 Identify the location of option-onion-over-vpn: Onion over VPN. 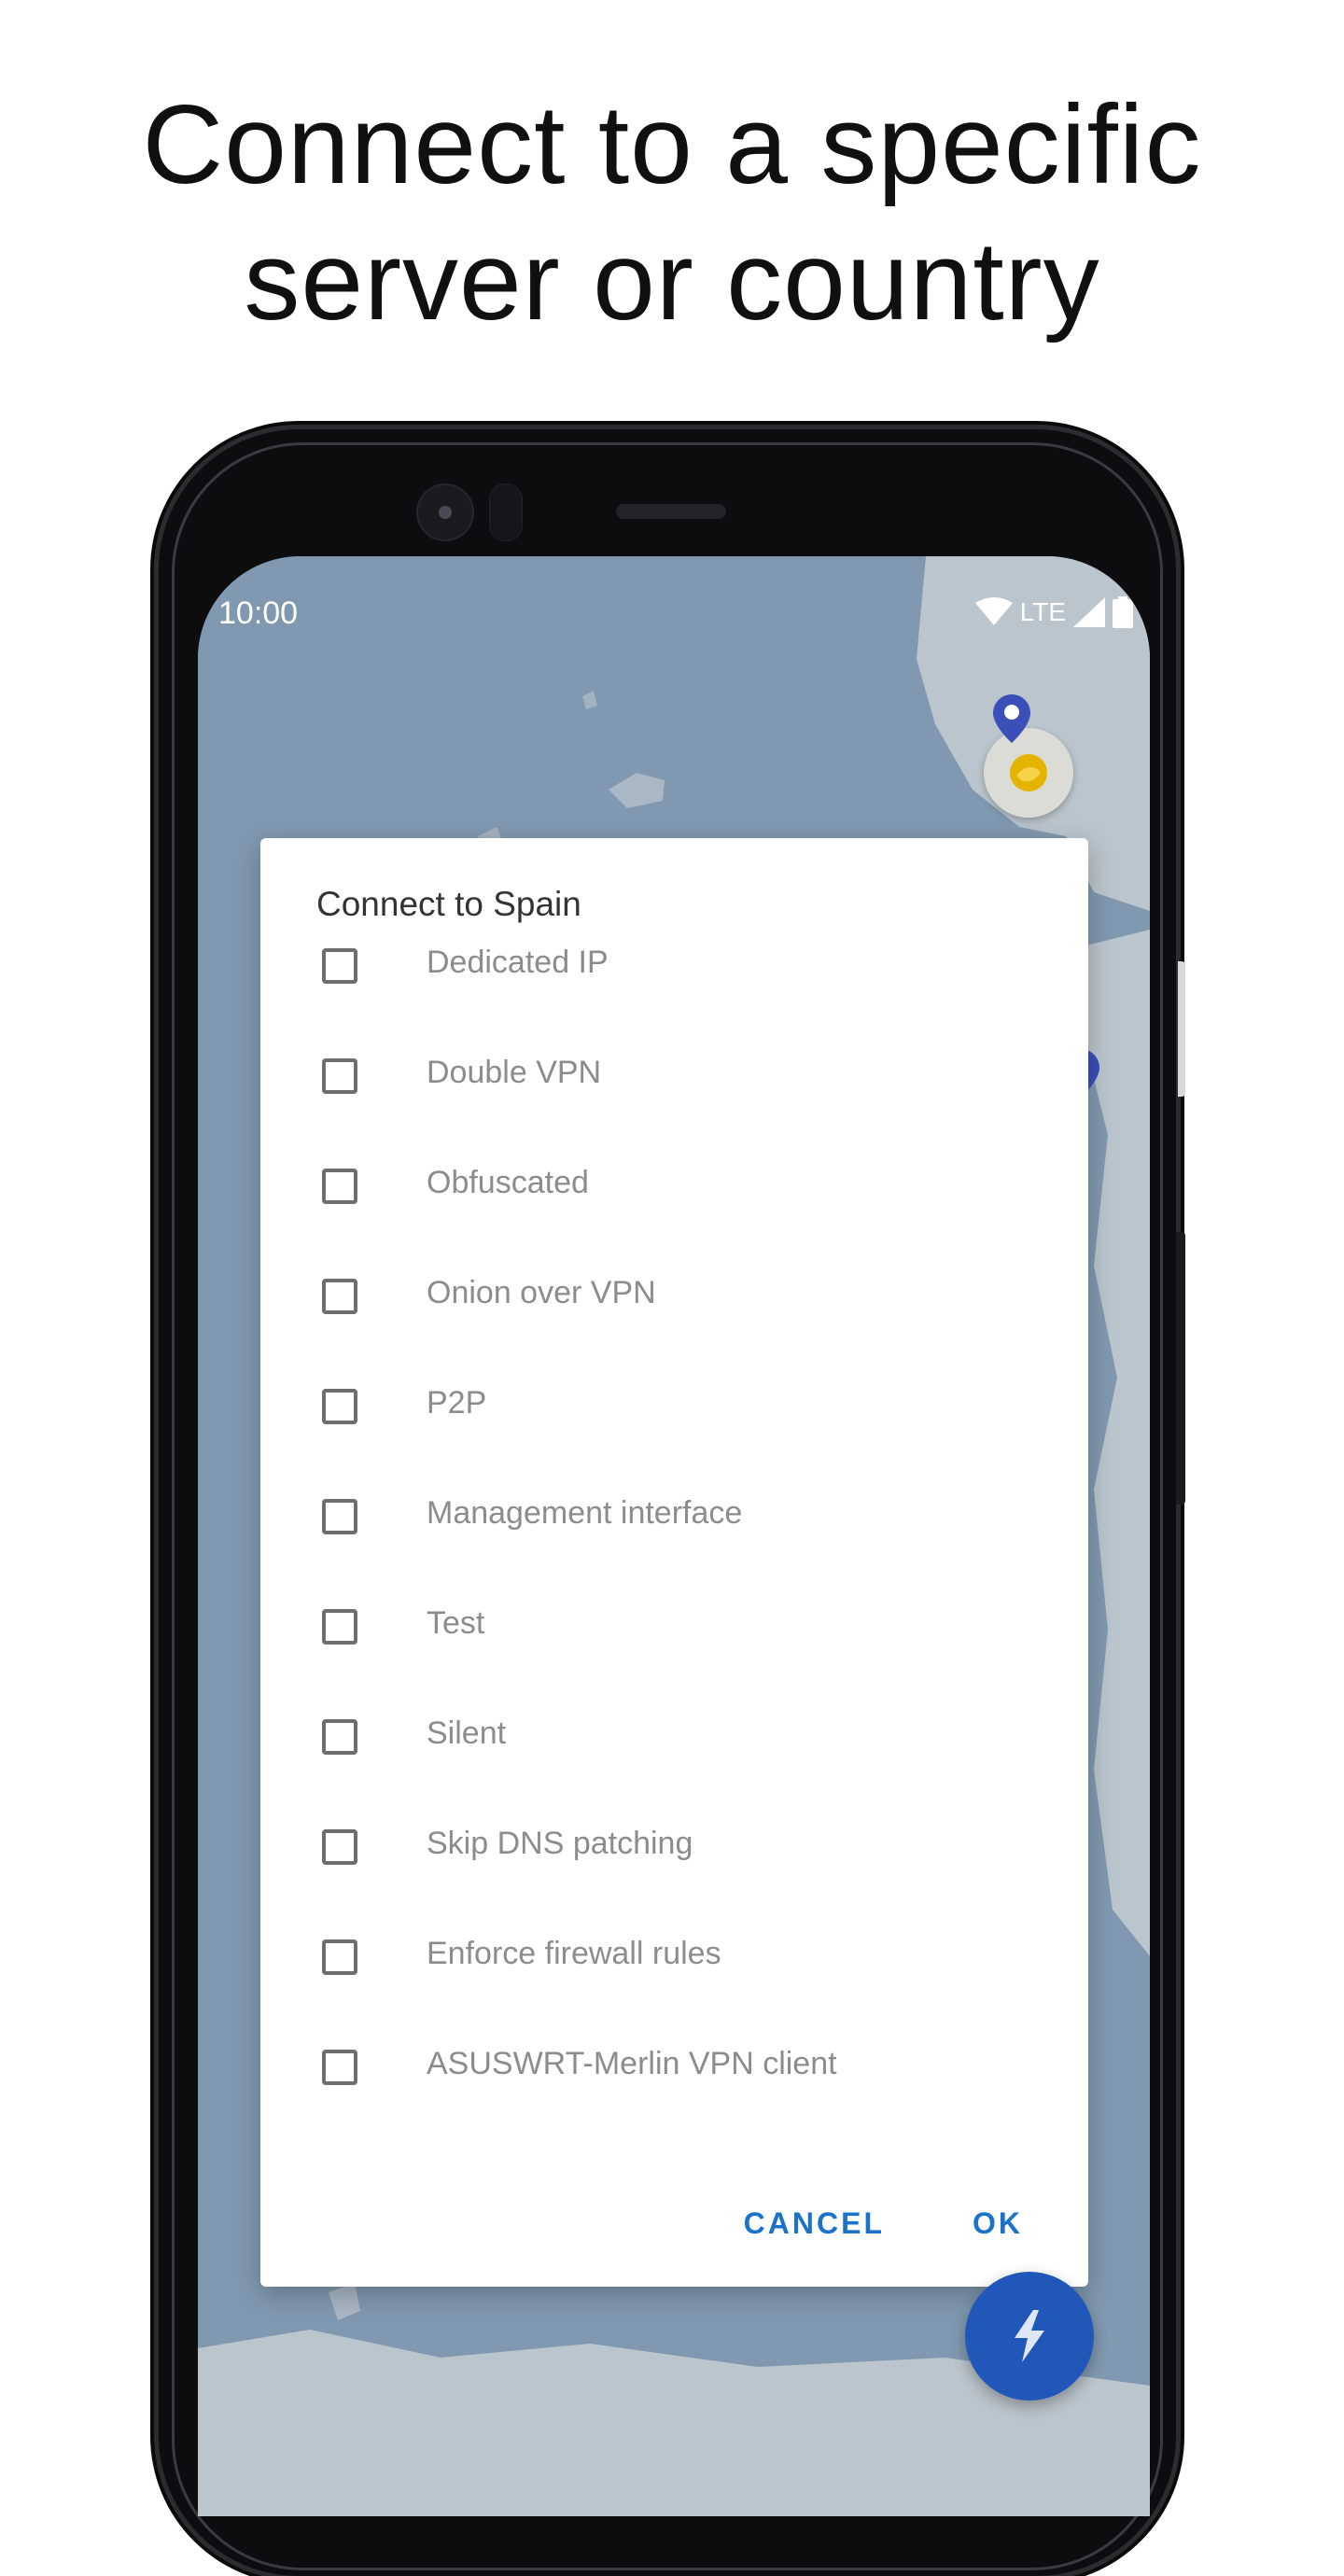
(674, 1298).